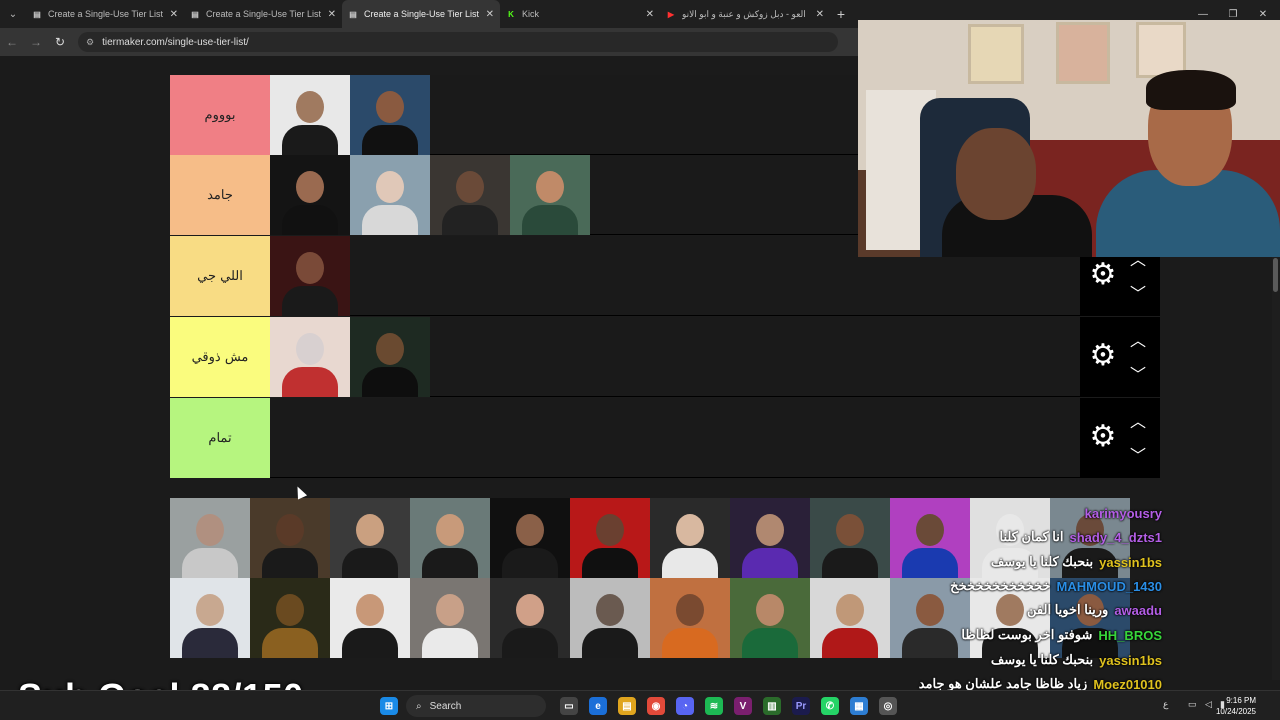 The width and height of the screenshot is (1280, 720). Describe the element at coordinates (598, 706) in the screenshot. I see `edge-icon: e` at that location.